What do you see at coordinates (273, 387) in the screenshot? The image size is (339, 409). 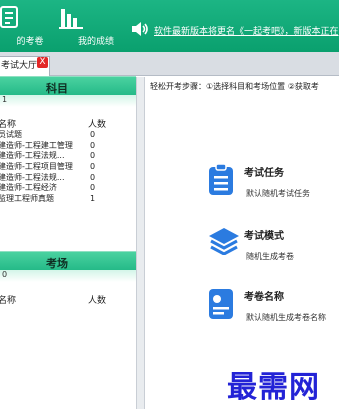 I see `watermark-logo: 最需网` at bounding box center [273, 387].